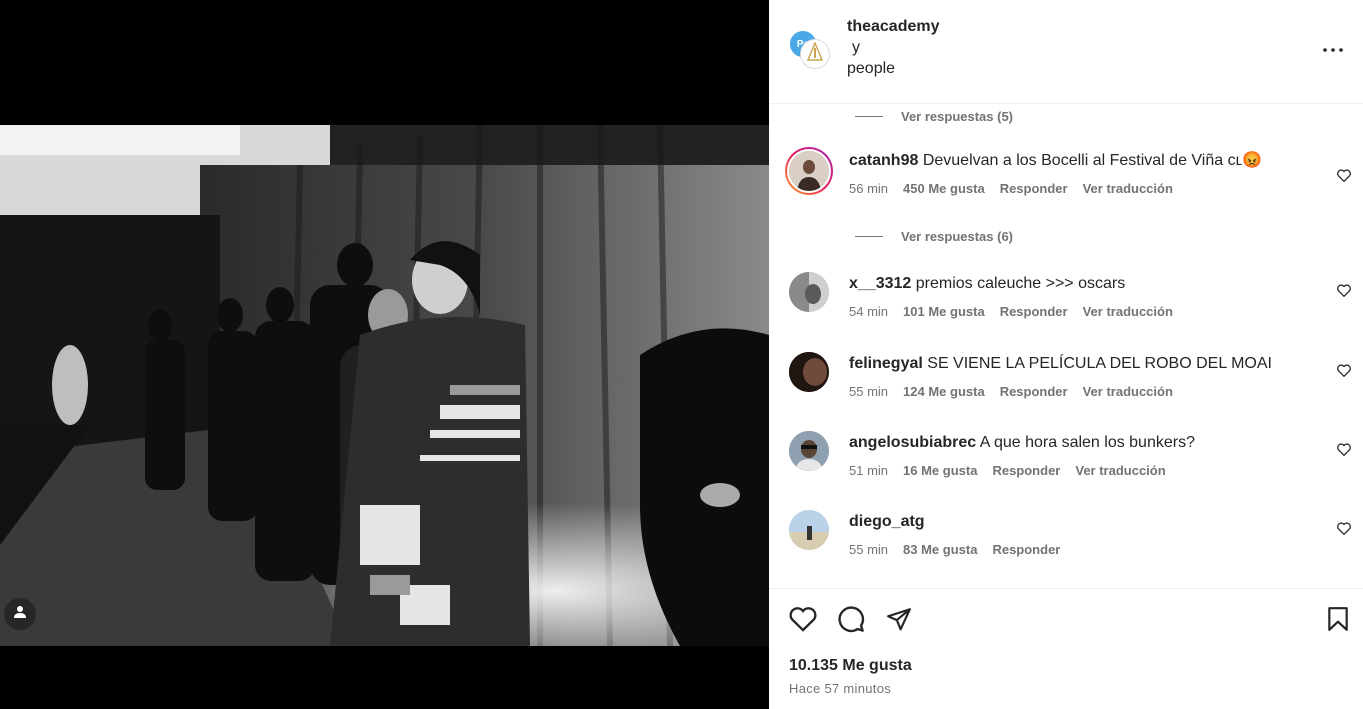  I want to click on comment-text: premios caleuche >>> oscars, so click(1020, 283).